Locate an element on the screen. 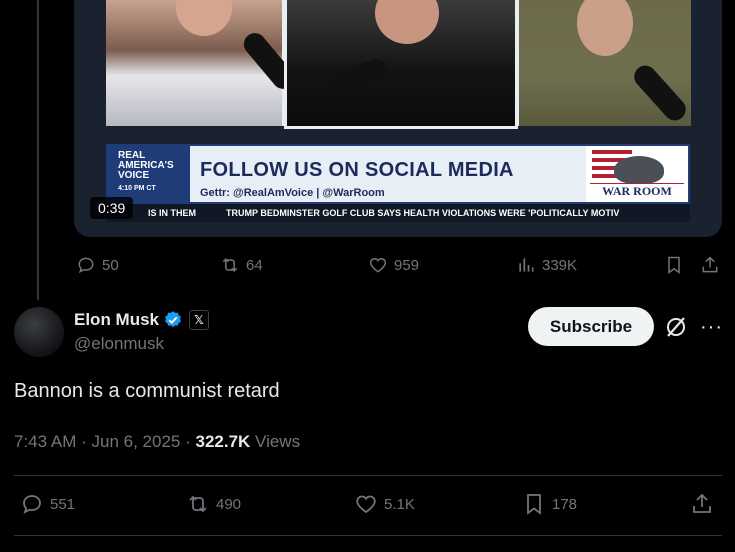 The width and height of the screenshot is (735, 552). bookmark-button is located at coordinates (677, 265).